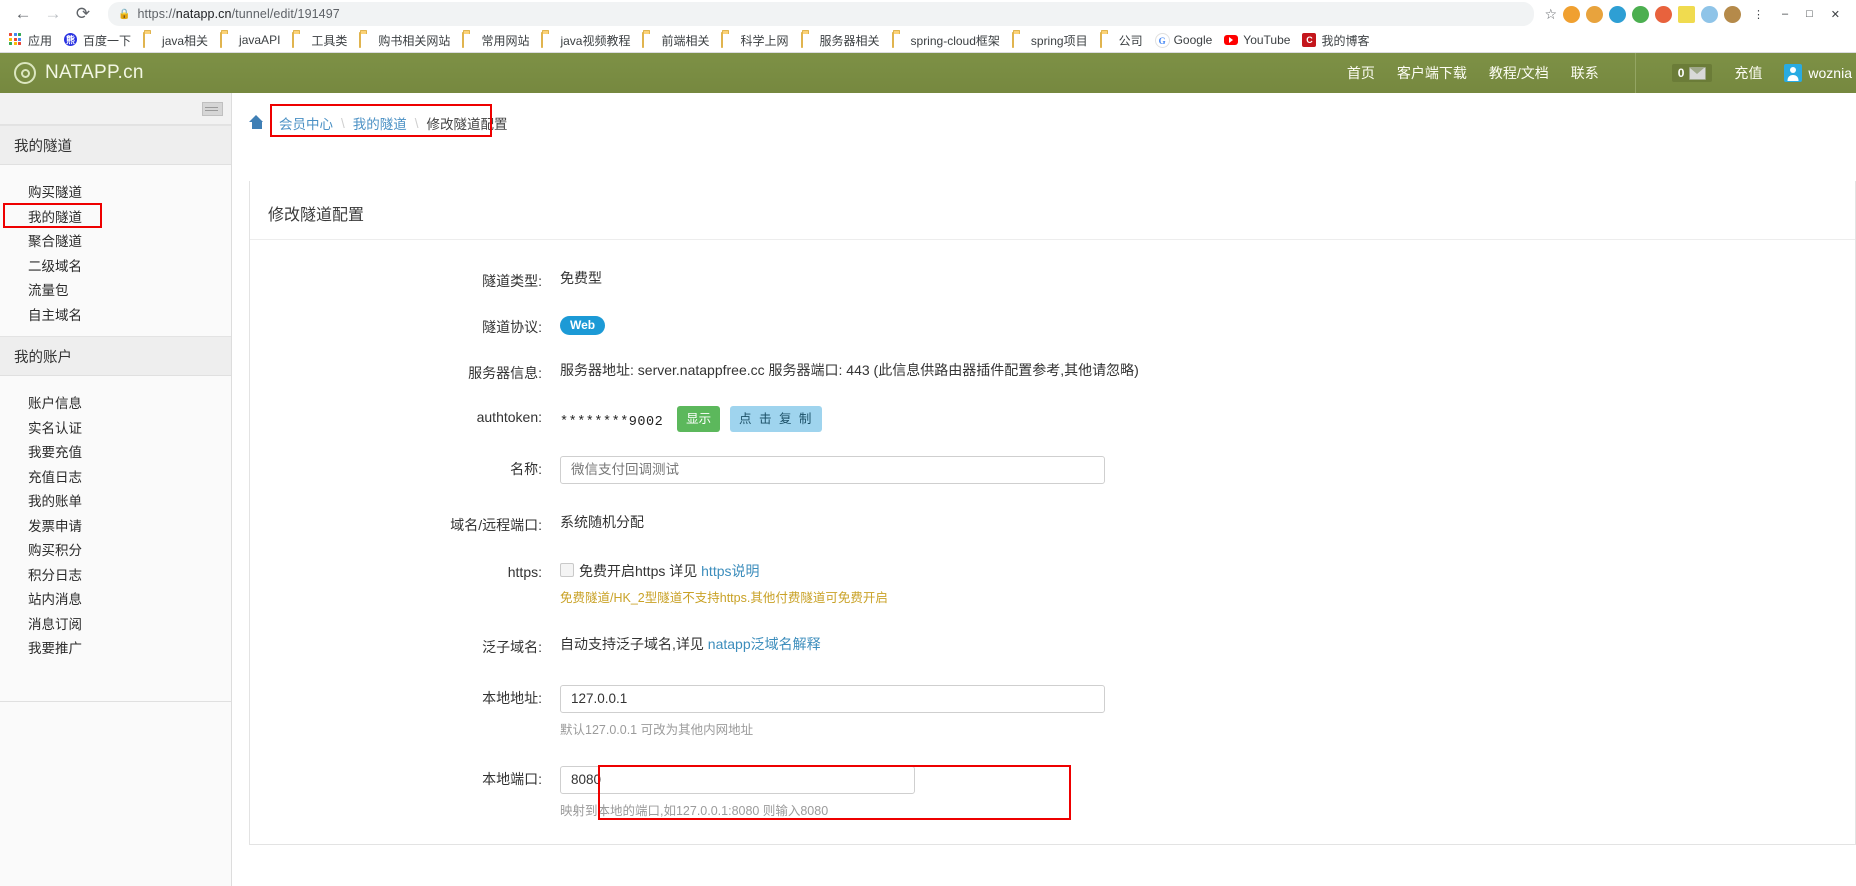 This screenshot has width=1856, height=886. I want to click on local-port-input, so click(737, 780).